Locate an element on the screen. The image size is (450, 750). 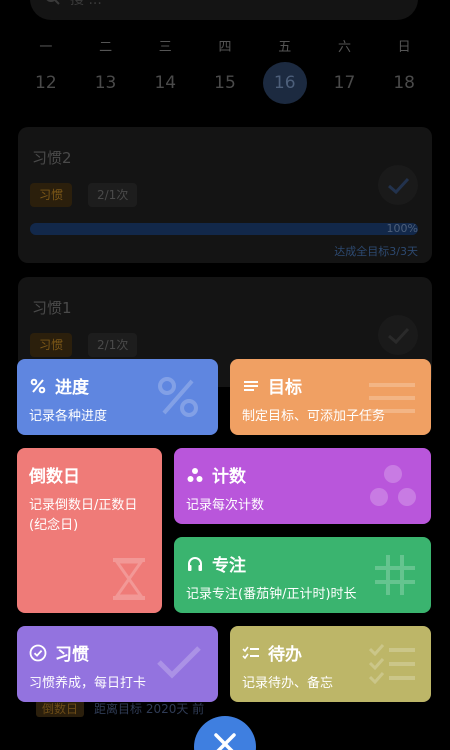
progress-bar-fill is located at coordinates (224, 229).